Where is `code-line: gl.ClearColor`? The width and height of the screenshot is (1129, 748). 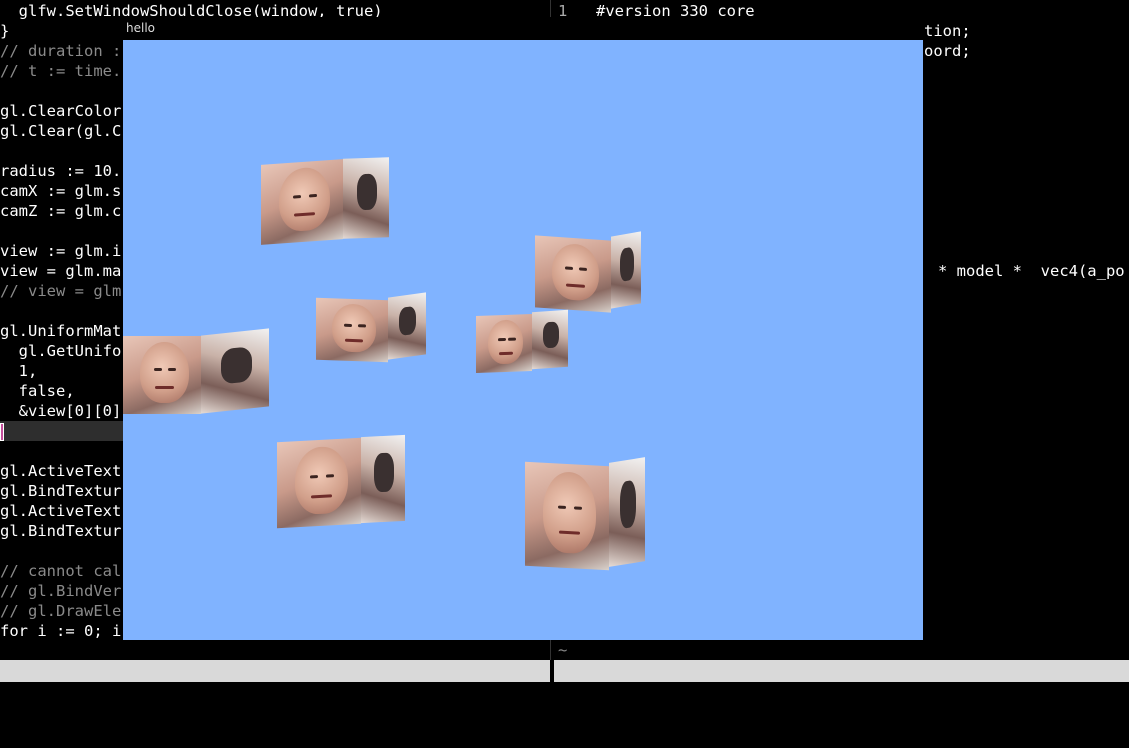 code-line: gl.ClearColor is located at coordinates (61, 111).